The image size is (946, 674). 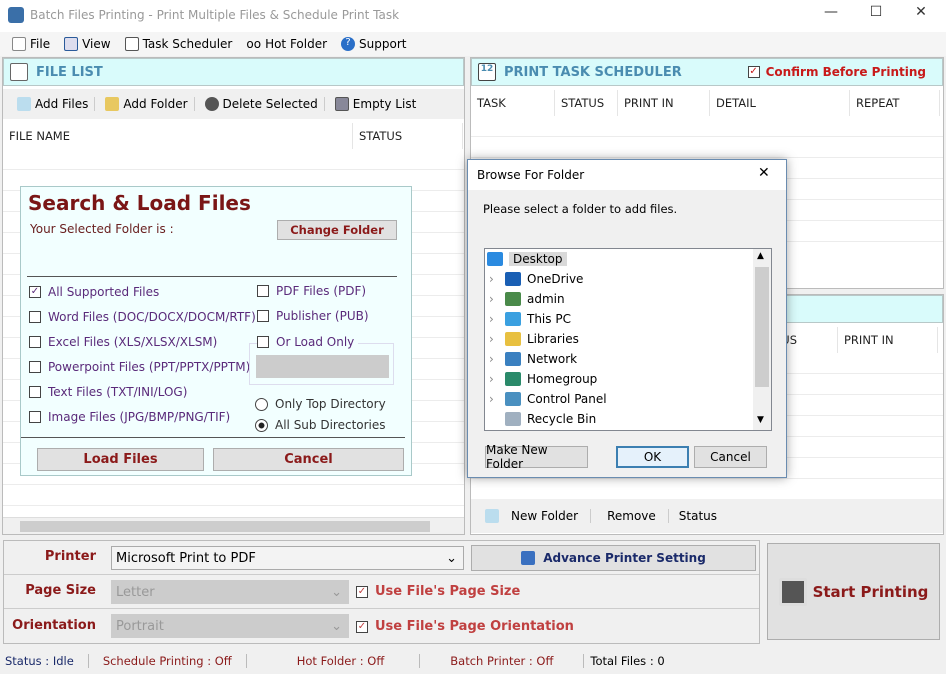 What do you see at coordinates (528, 558) in the screenshot?
I see `printer-icon` at bounding box center [528, 558].